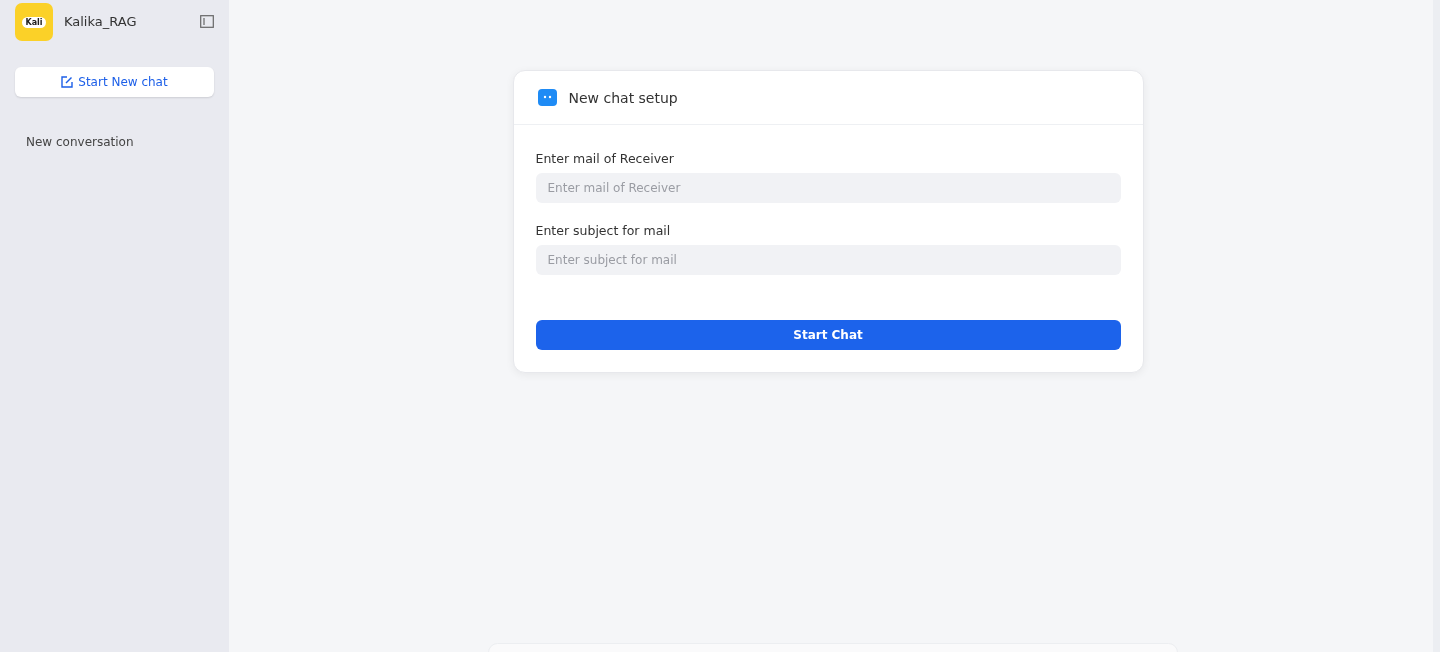 The height and width of the screenshot is (652, 1440). I want to click on start-chat-button: Start Chat, so click(828, 335).